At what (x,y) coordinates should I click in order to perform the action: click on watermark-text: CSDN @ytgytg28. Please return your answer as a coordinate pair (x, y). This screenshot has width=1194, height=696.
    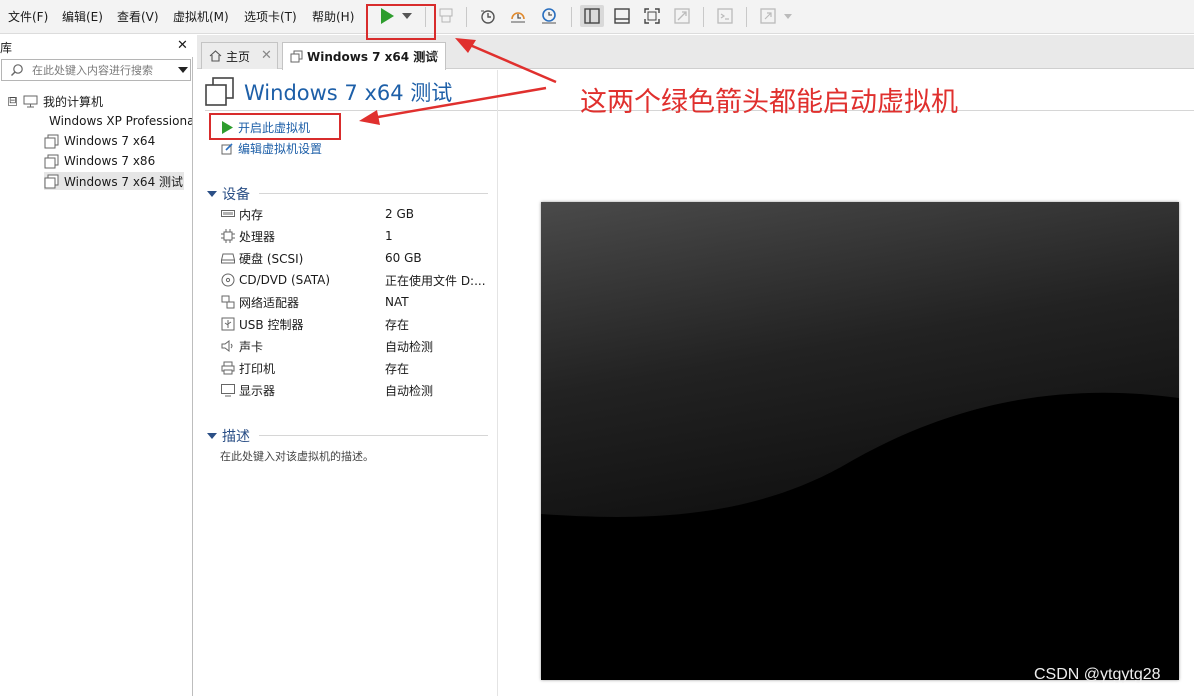
    Looking at the image, I should click on (1097, 674).